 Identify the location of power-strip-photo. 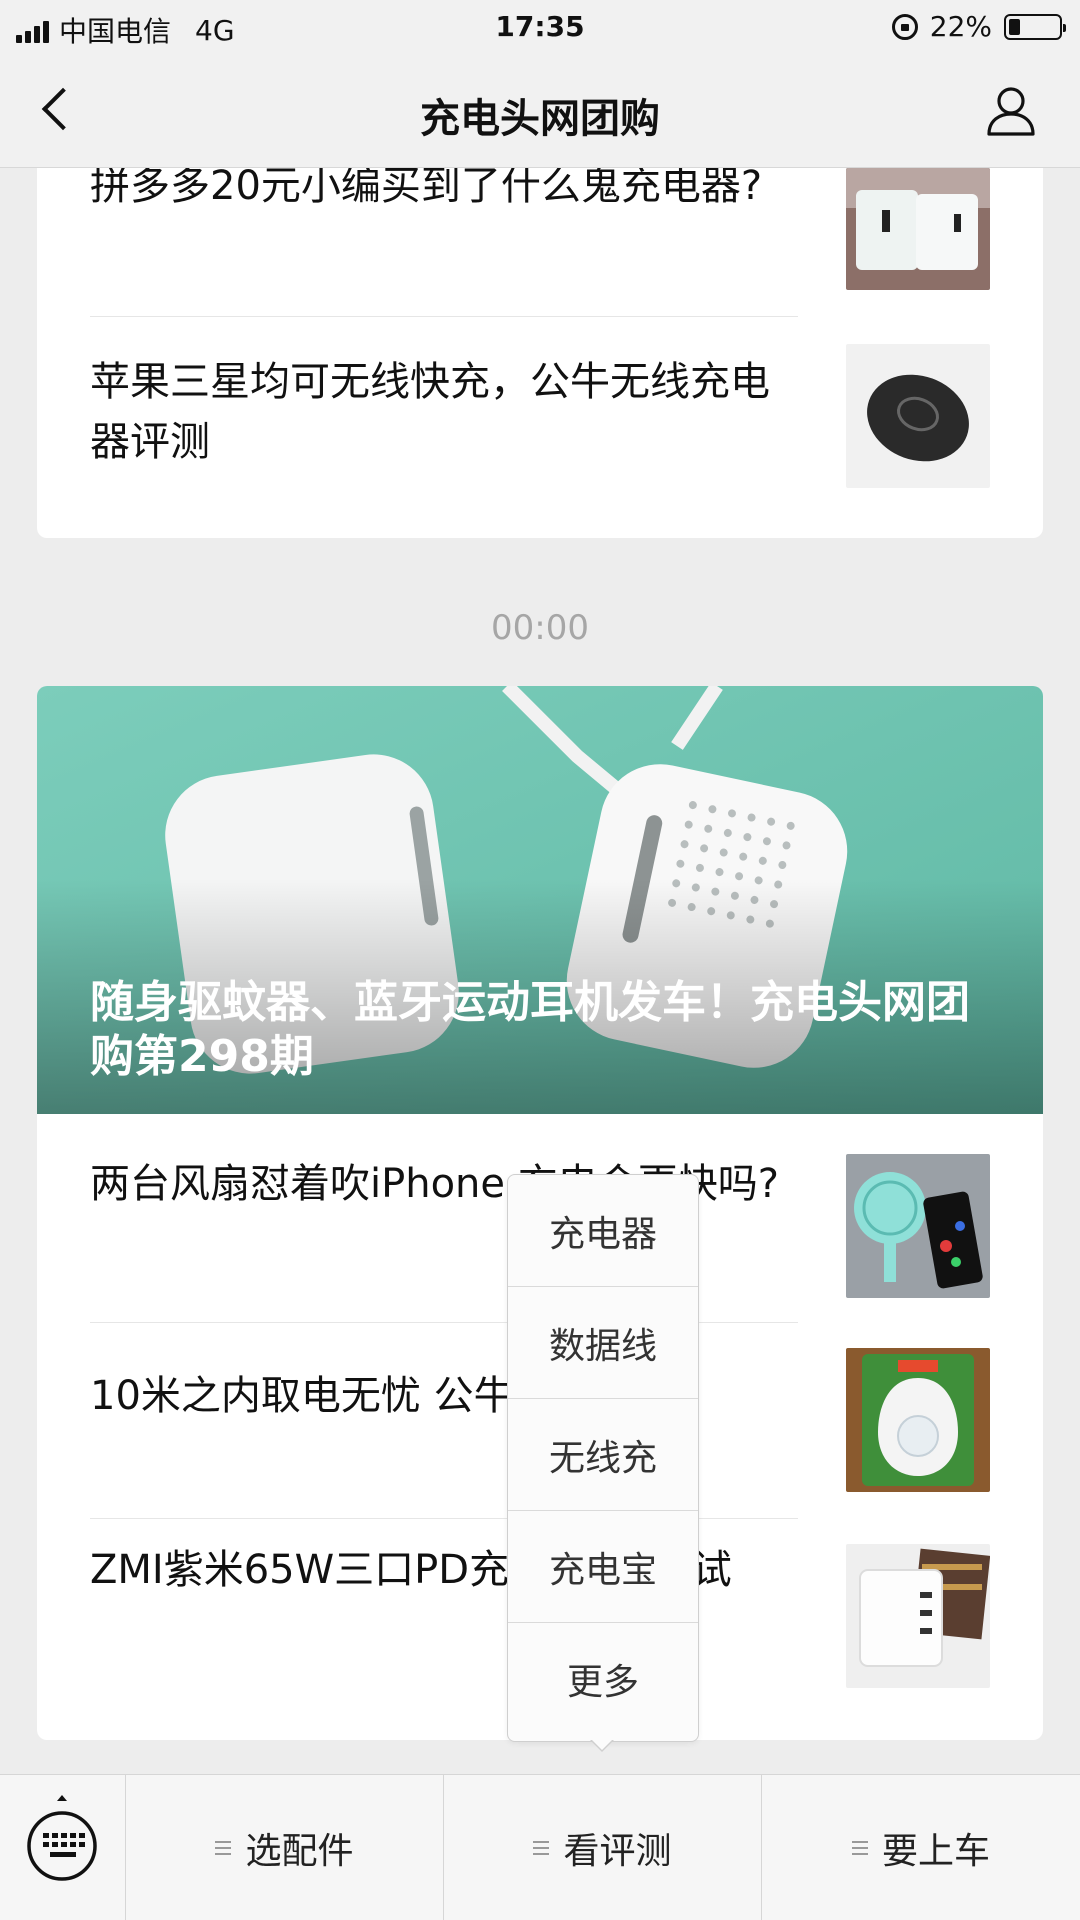
(918, 1420).